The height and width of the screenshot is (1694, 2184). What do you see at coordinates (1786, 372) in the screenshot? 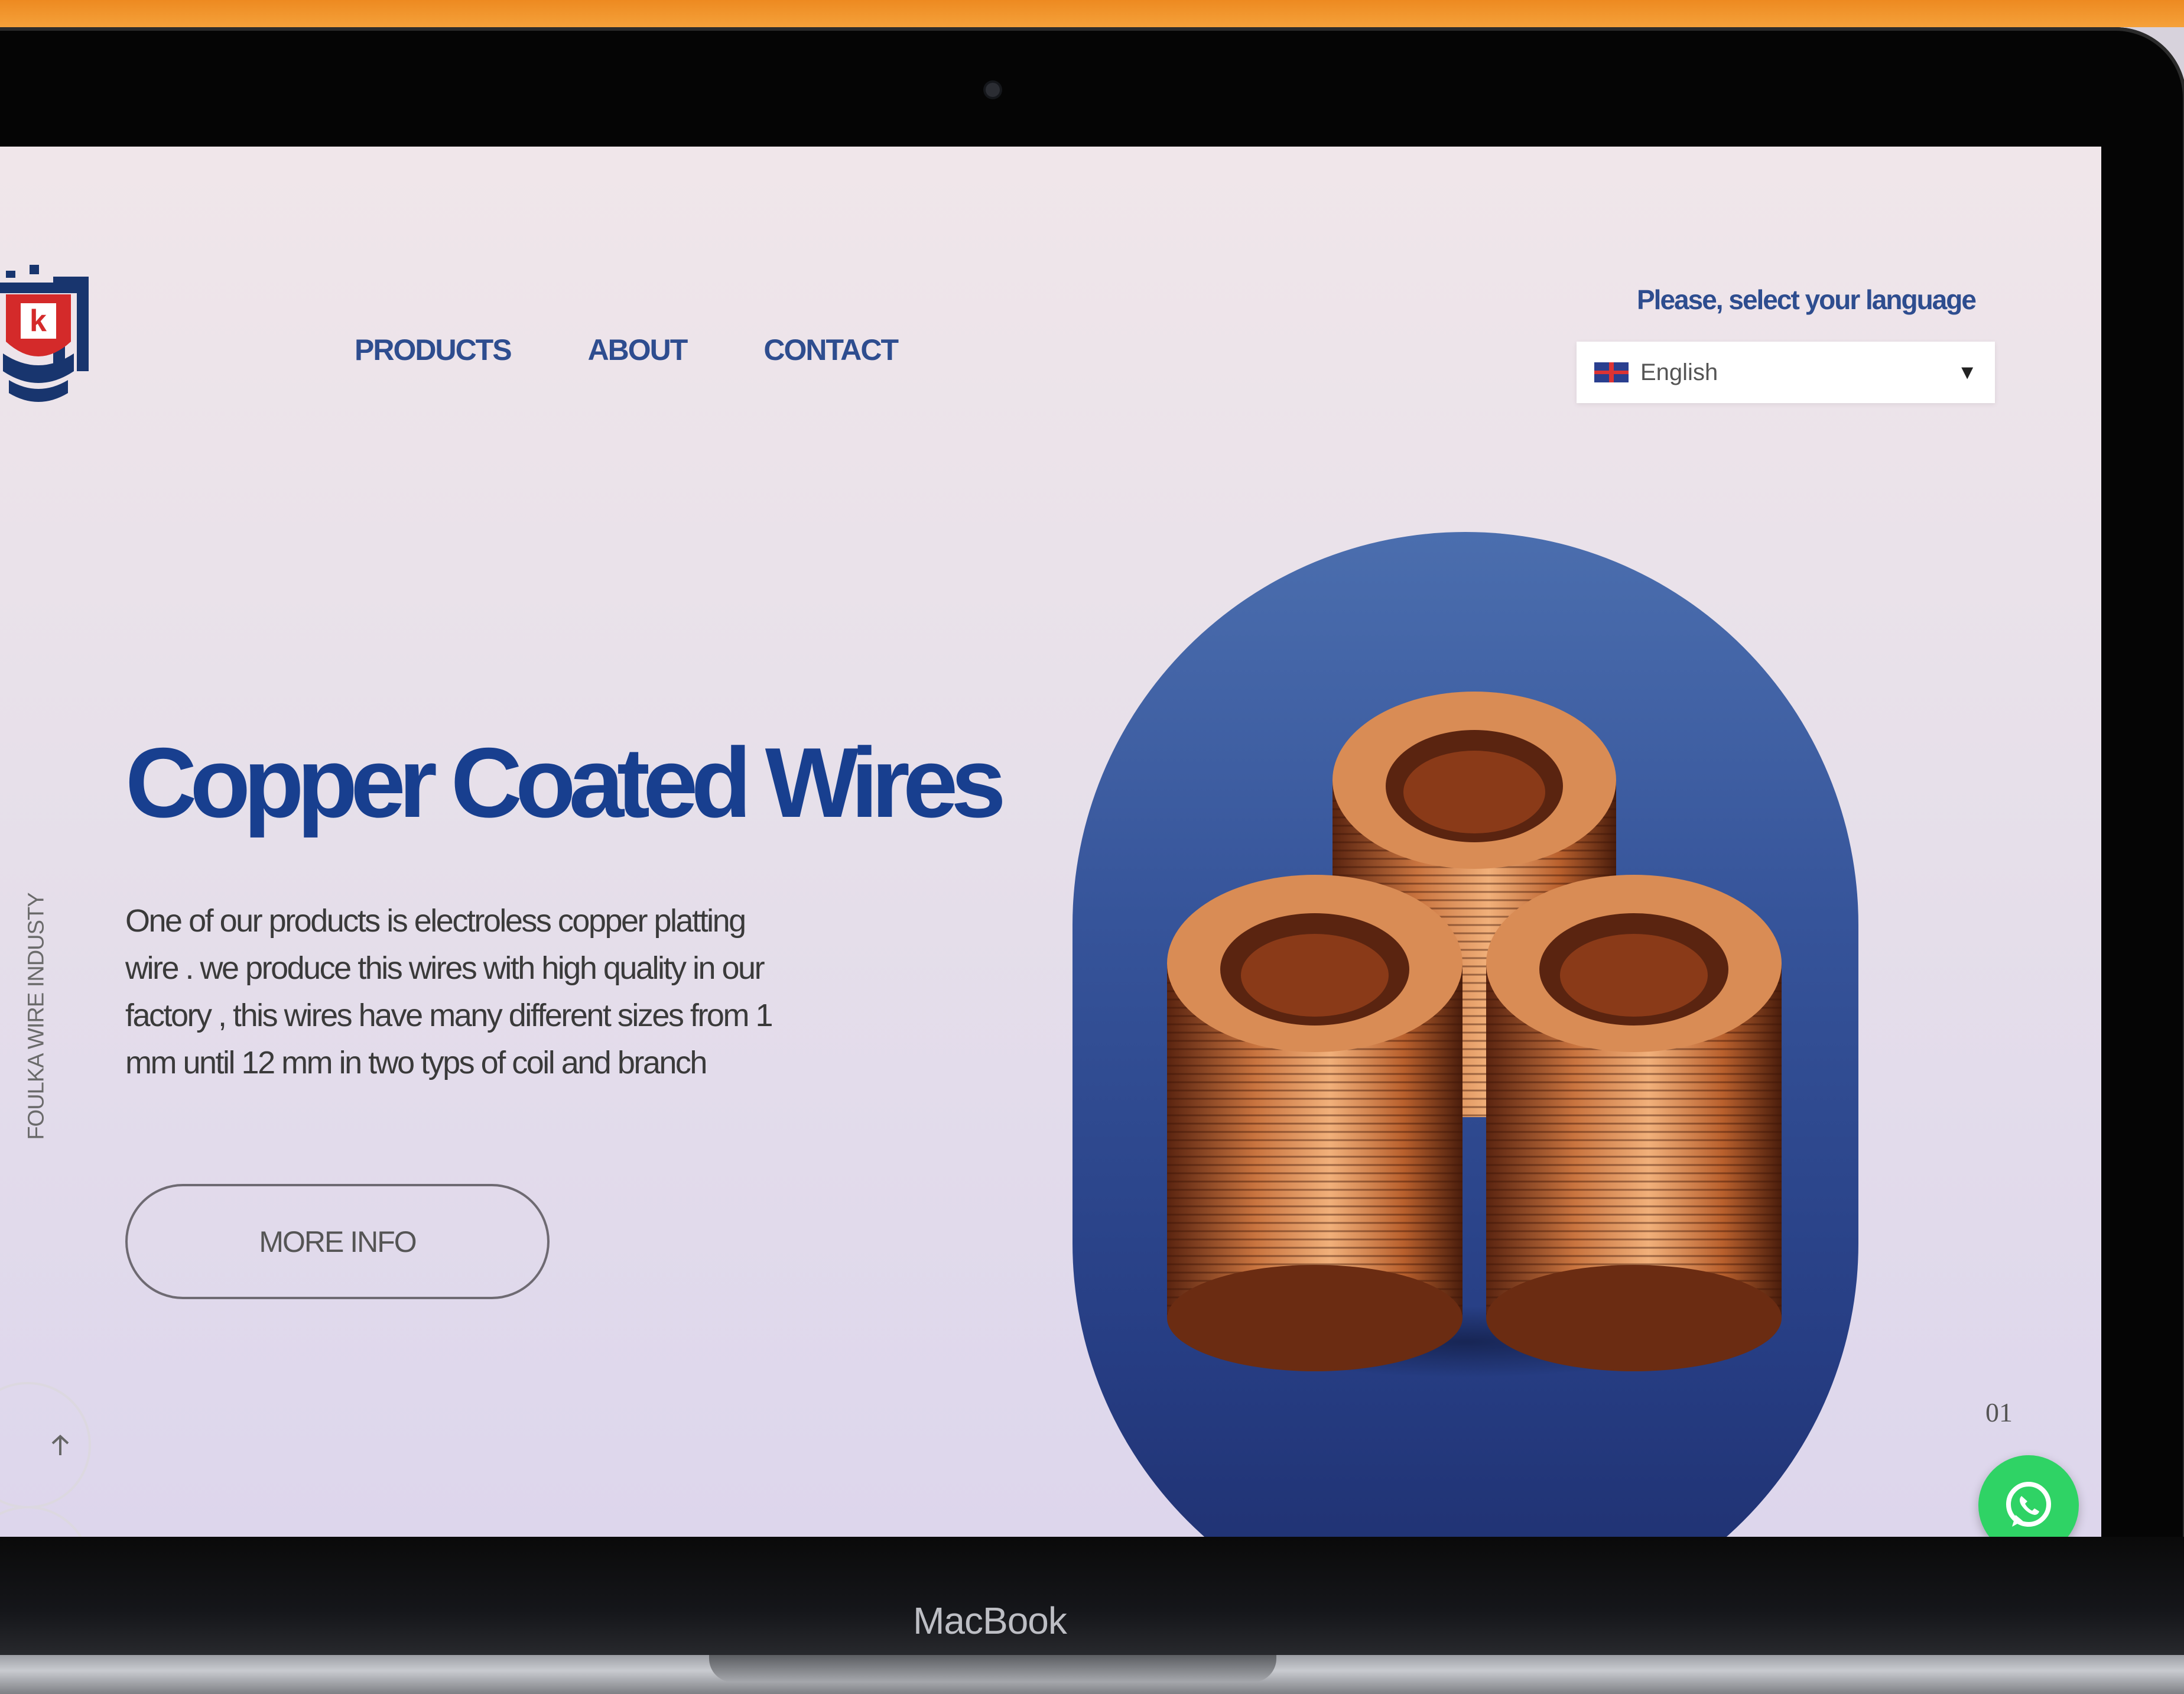
I see `language-select: English ▼` at bounding box center [1786, 372].